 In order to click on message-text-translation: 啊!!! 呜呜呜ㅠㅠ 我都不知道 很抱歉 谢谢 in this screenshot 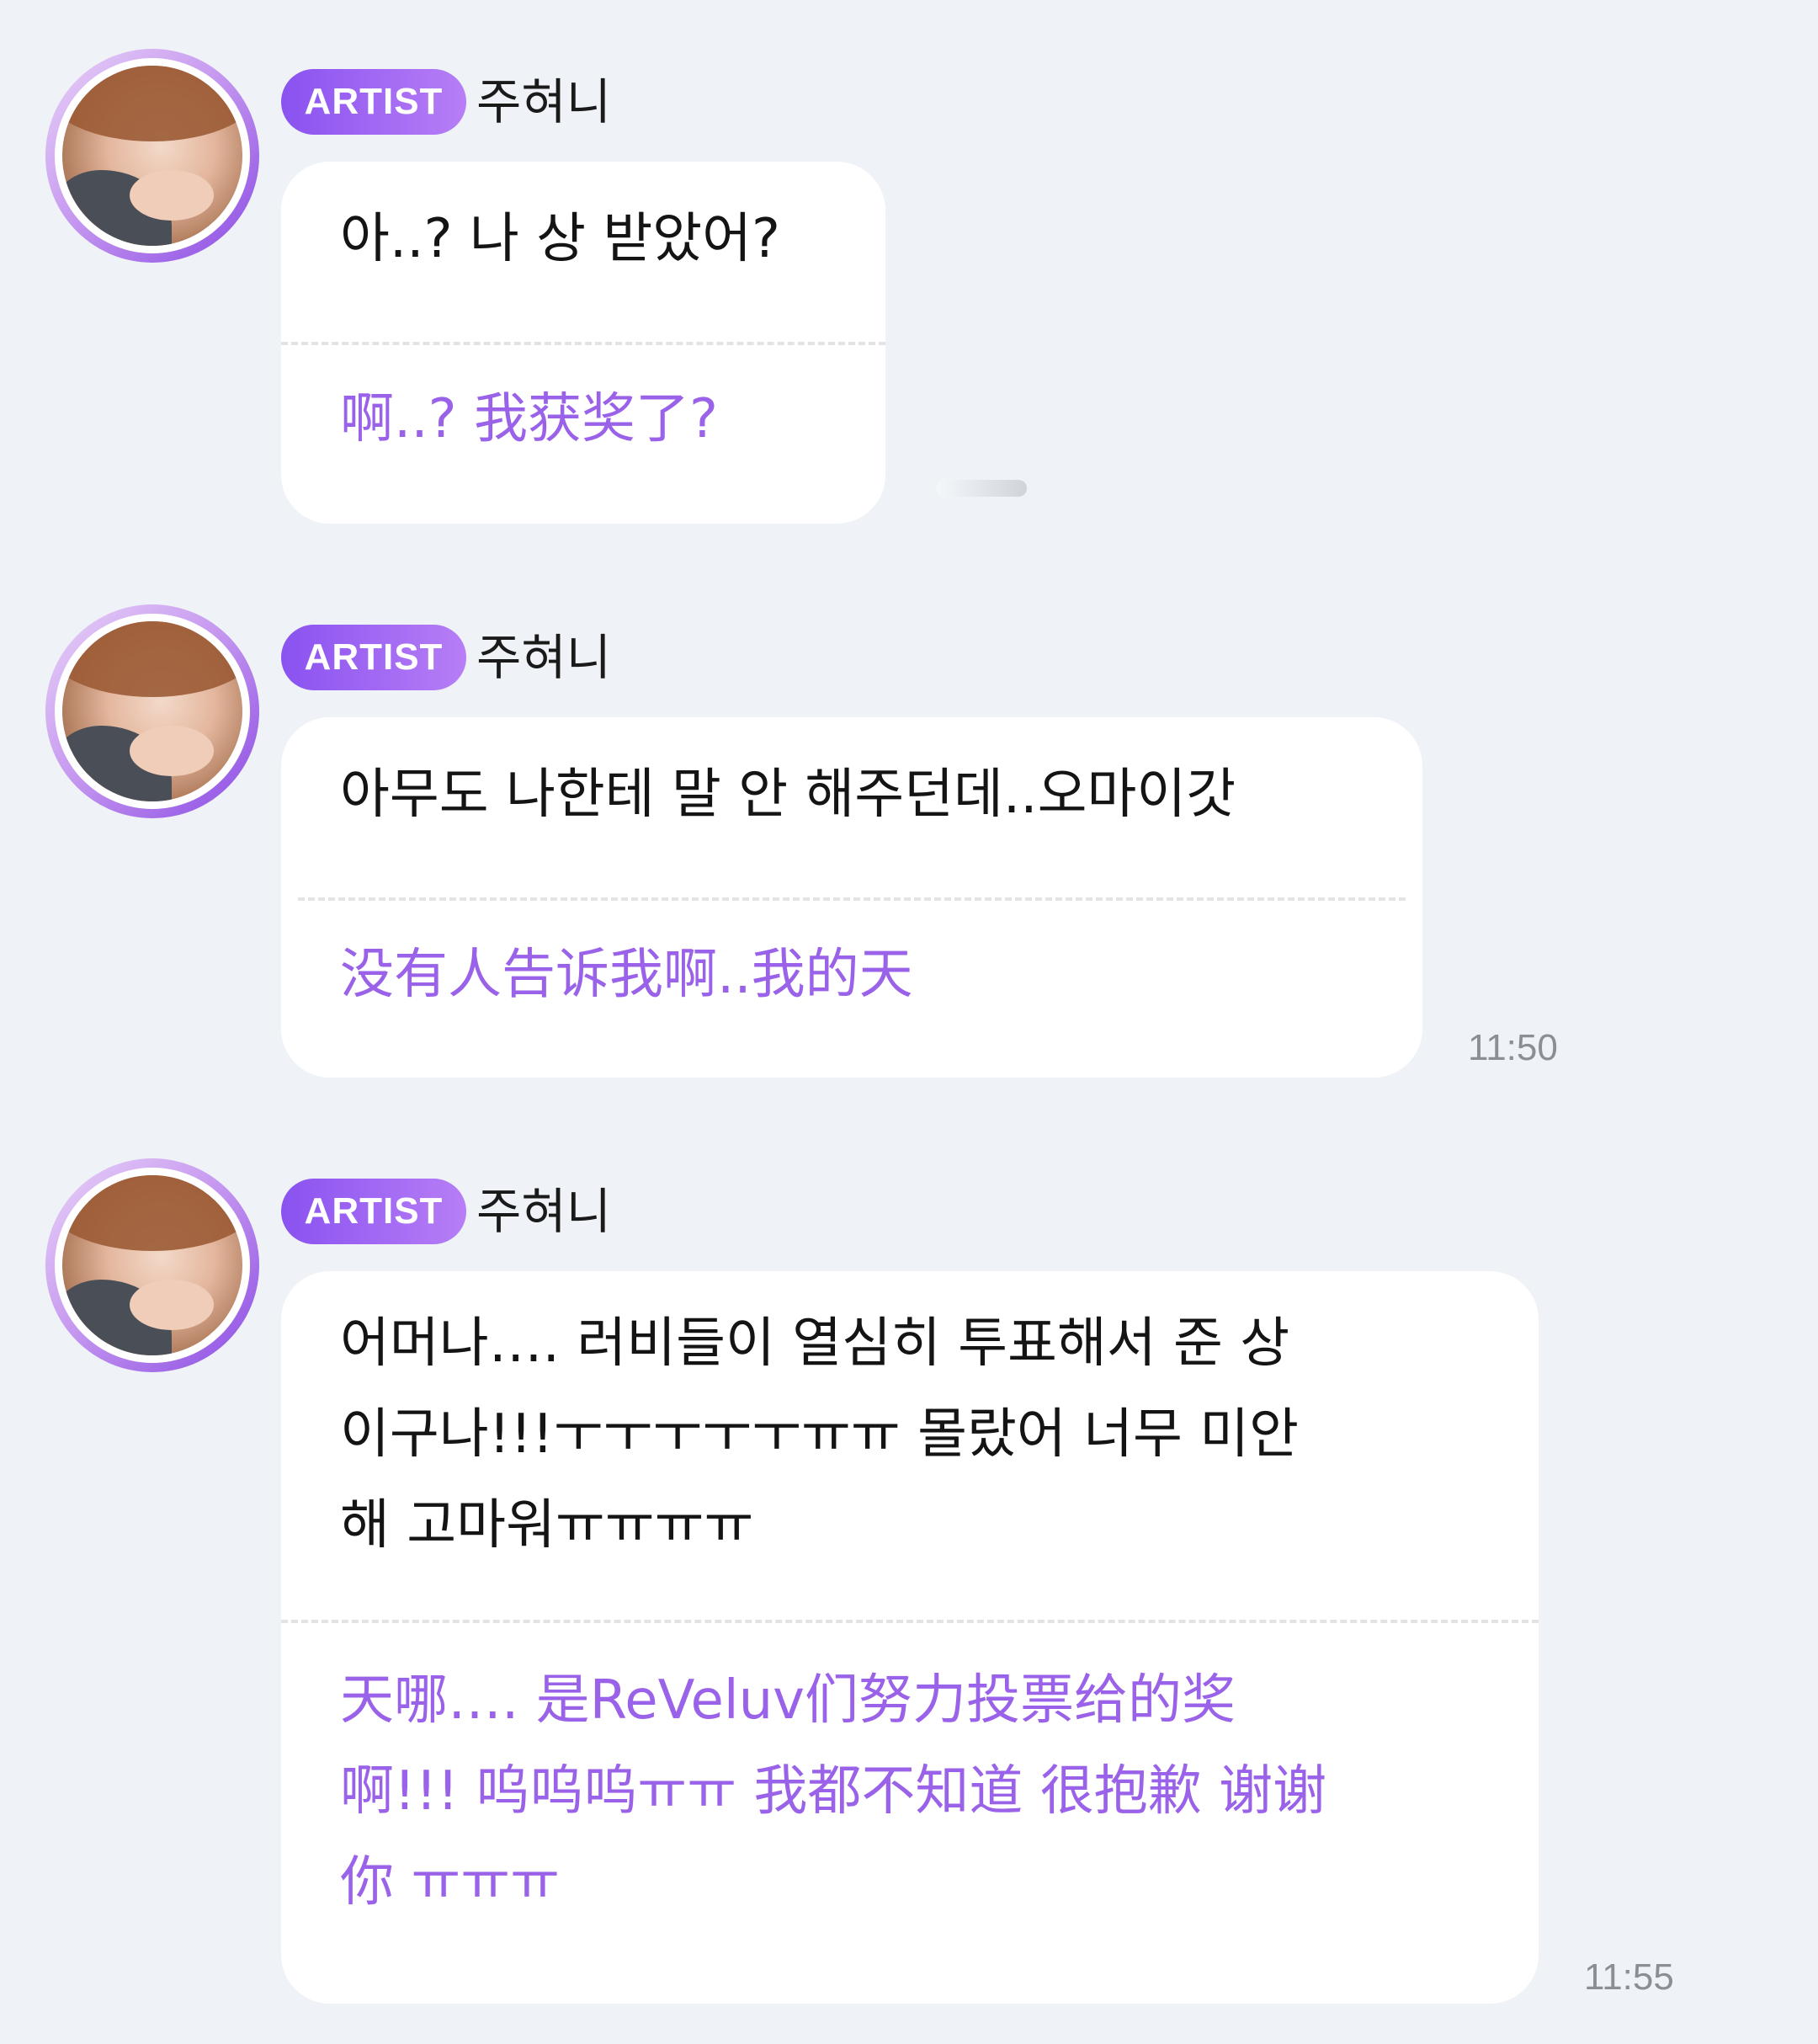, I will do `click(833, 1791)`.